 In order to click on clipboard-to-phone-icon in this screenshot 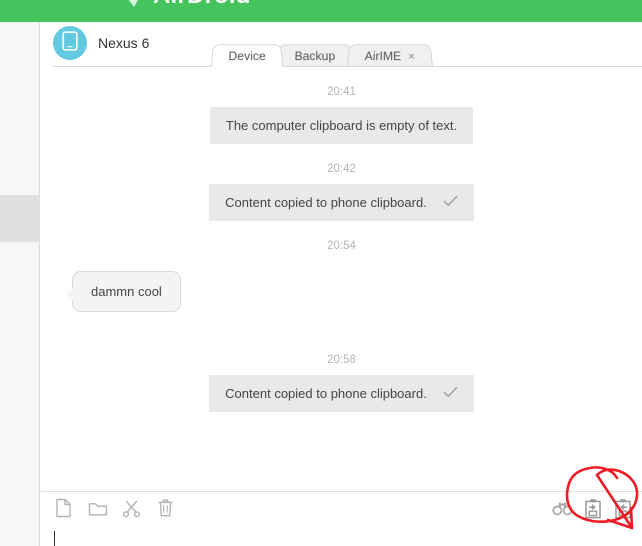, I will do `click(592, 508)`.